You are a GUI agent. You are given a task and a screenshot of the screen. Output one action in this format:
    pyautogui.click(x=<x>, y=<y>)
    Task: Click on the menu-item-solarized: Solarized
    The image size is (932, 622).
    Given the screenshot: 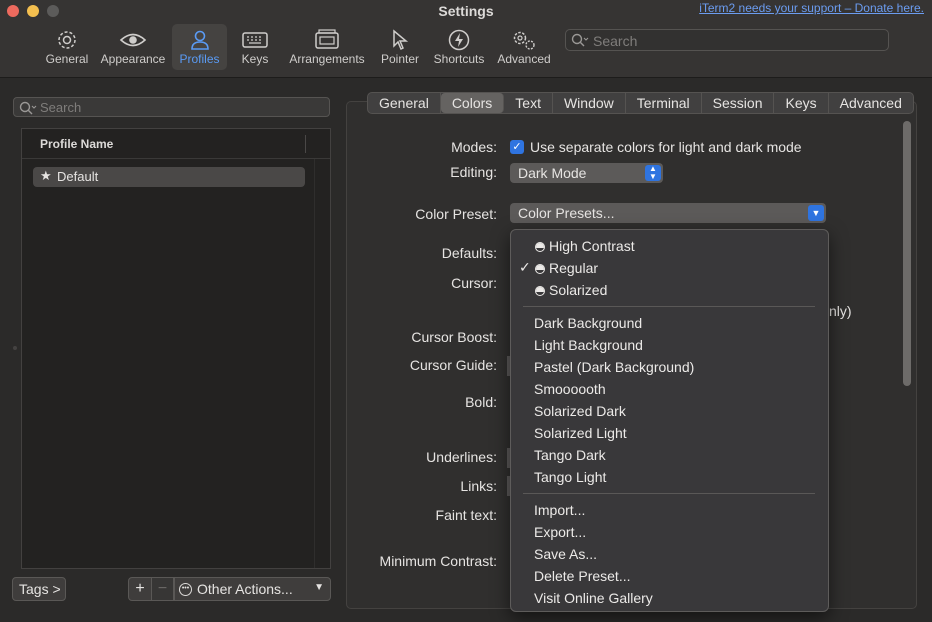 What is the action you would take?
    pyautogui.click(x=669, y=290)
    